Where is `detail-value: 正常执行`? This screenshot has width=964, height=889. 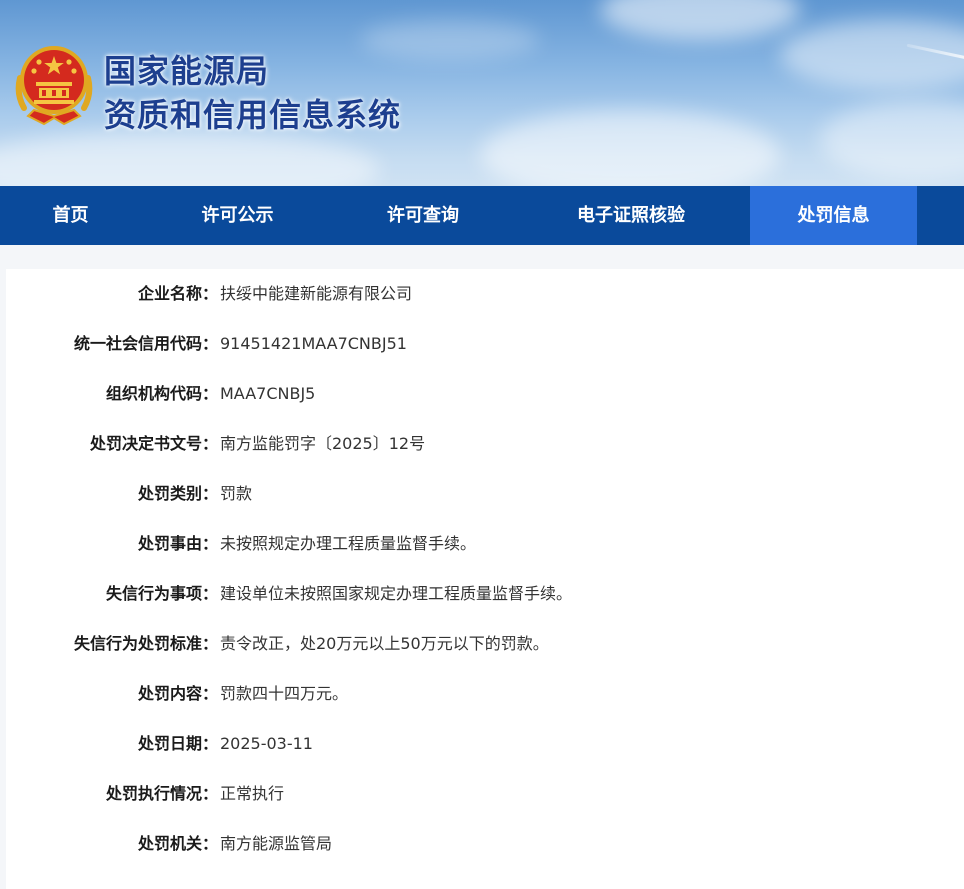 detail-value: 正常执行 is located at coordinates (252, 793).